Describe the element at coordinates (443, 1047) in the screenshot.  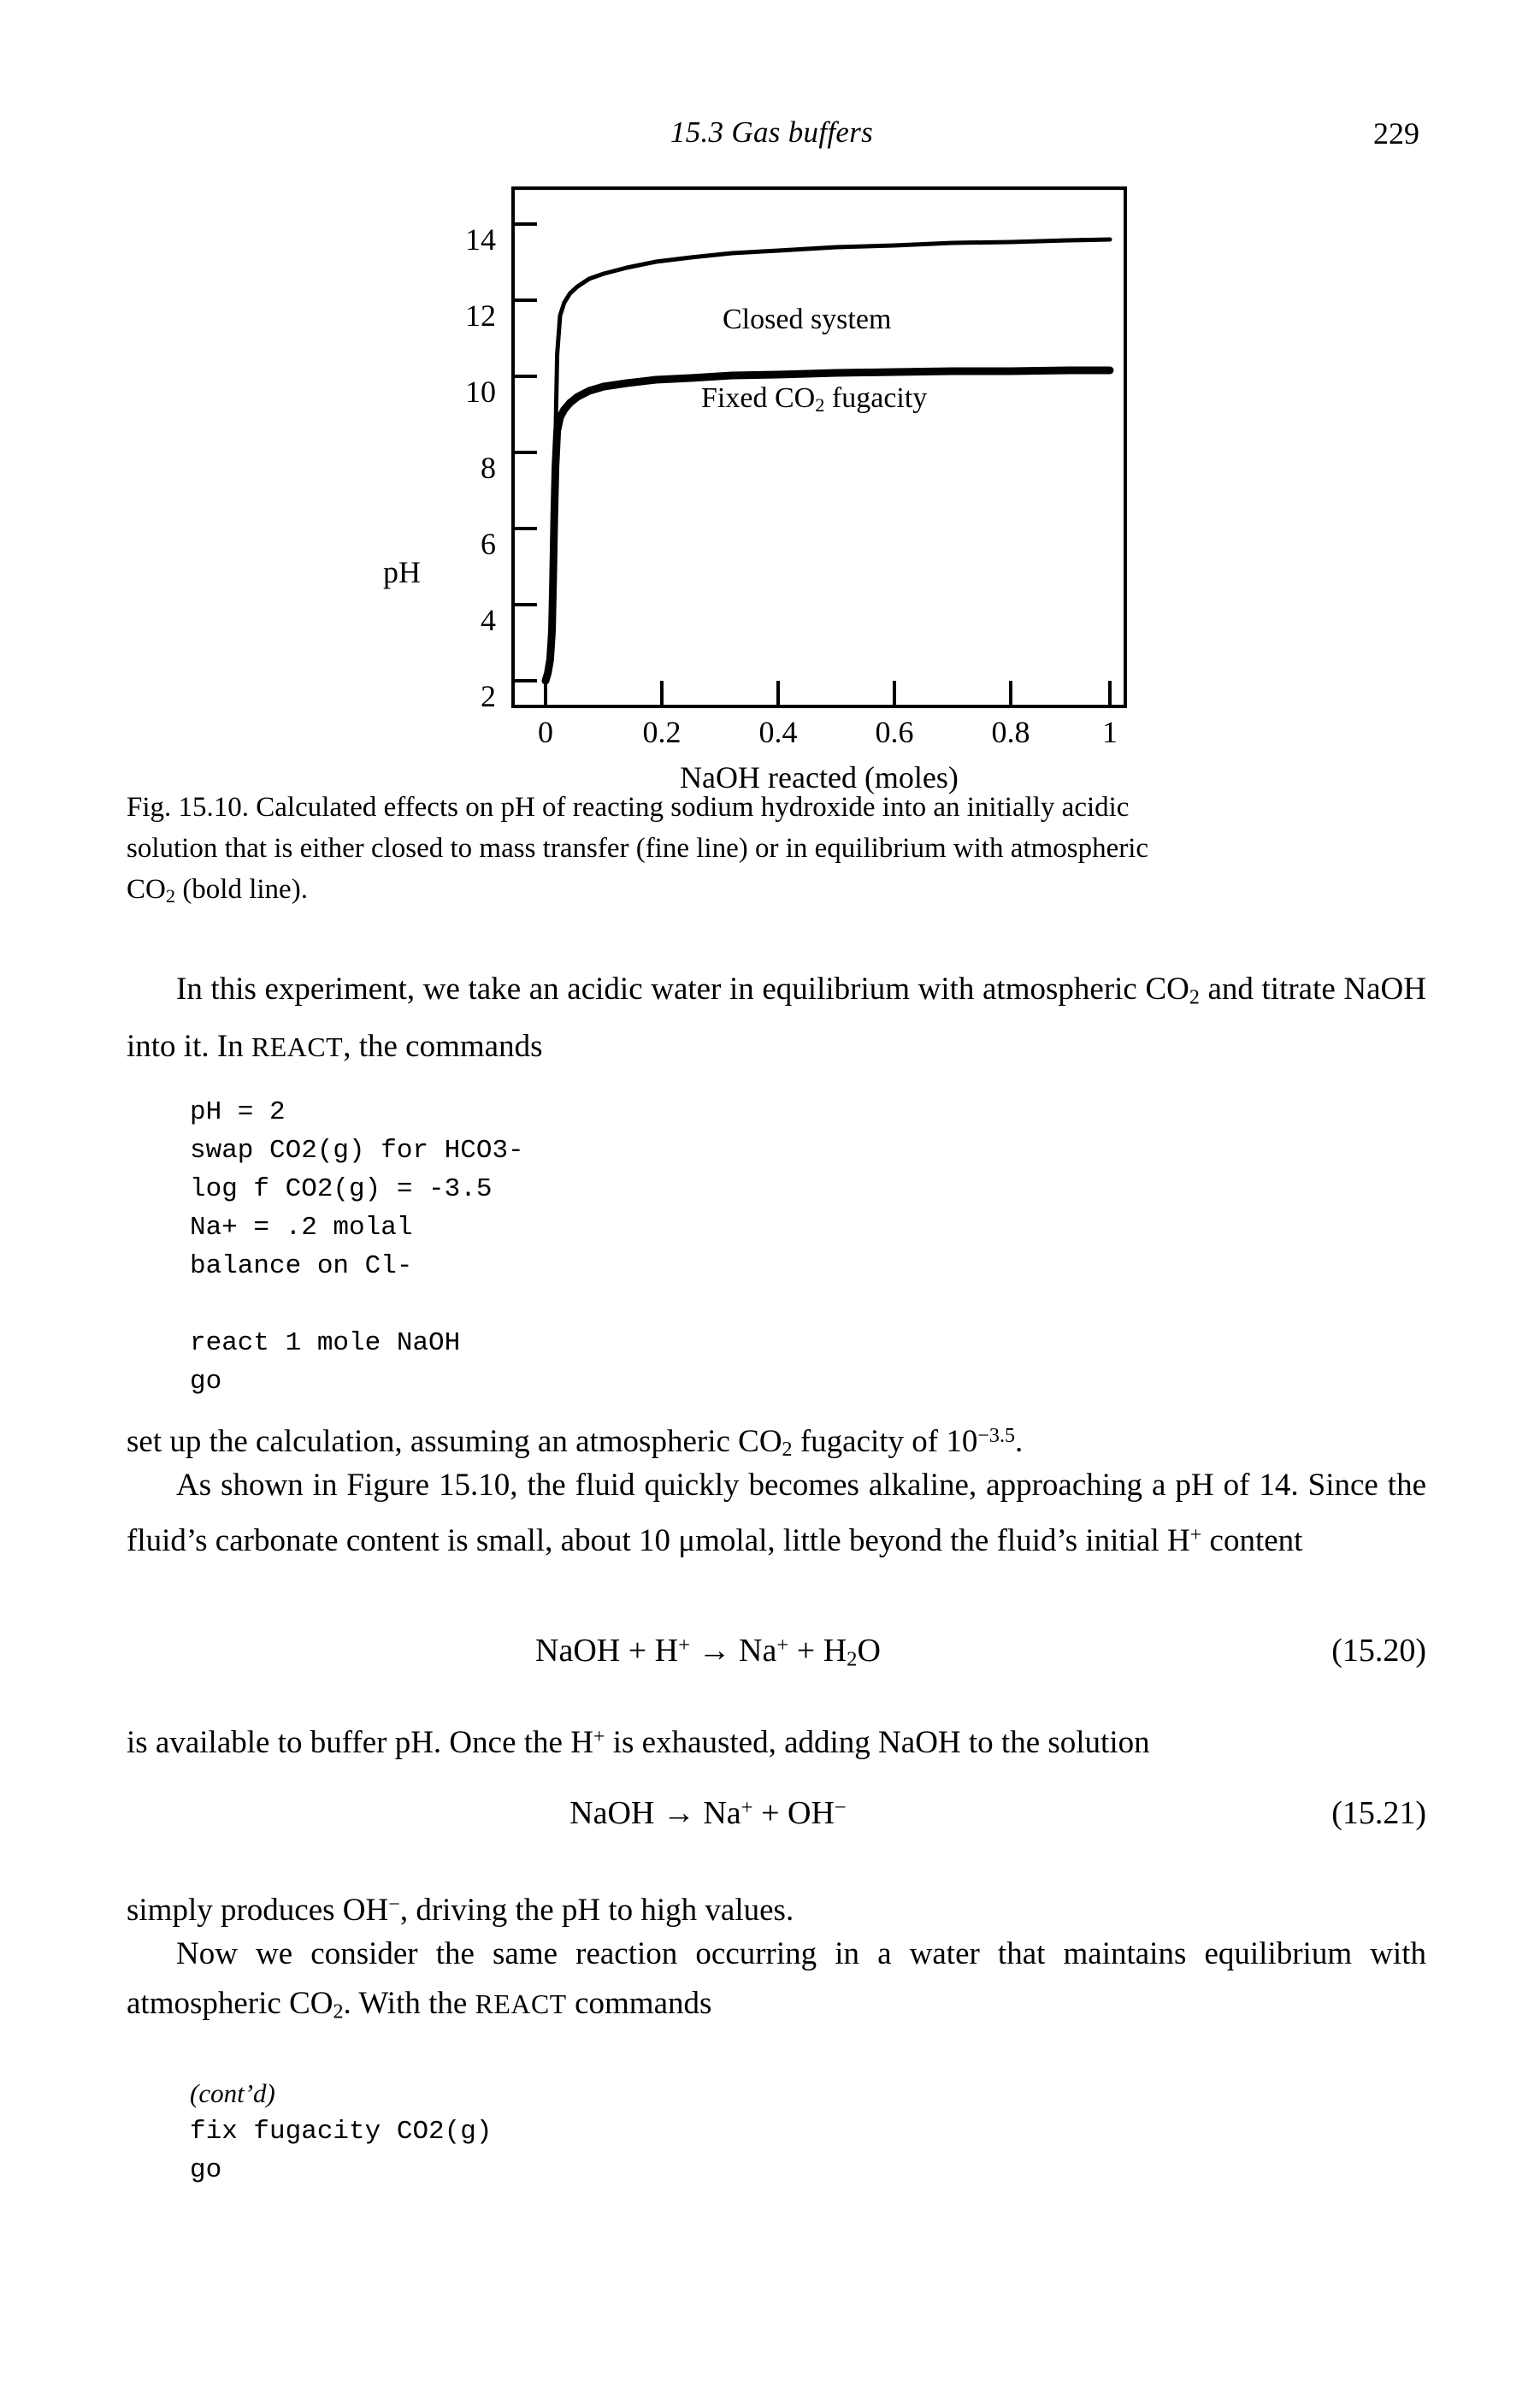
I see `para1-text-c: , the commands` at that location.